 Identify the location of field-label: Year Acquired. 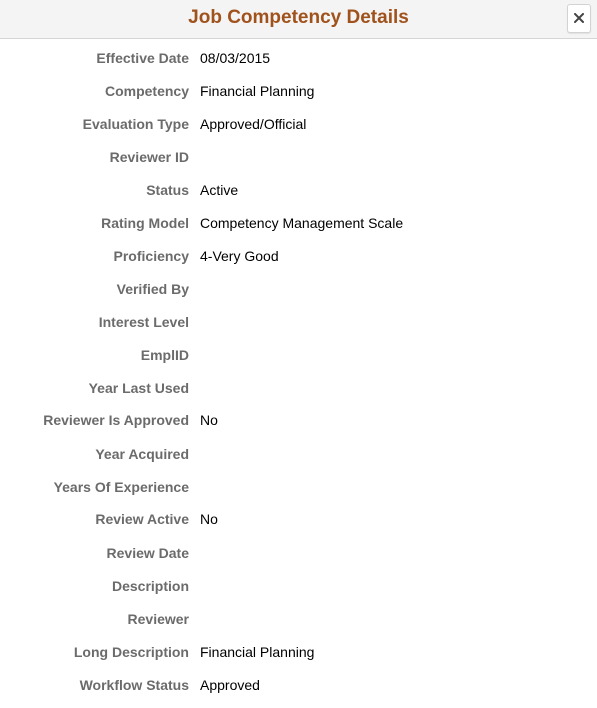
(142, 454).